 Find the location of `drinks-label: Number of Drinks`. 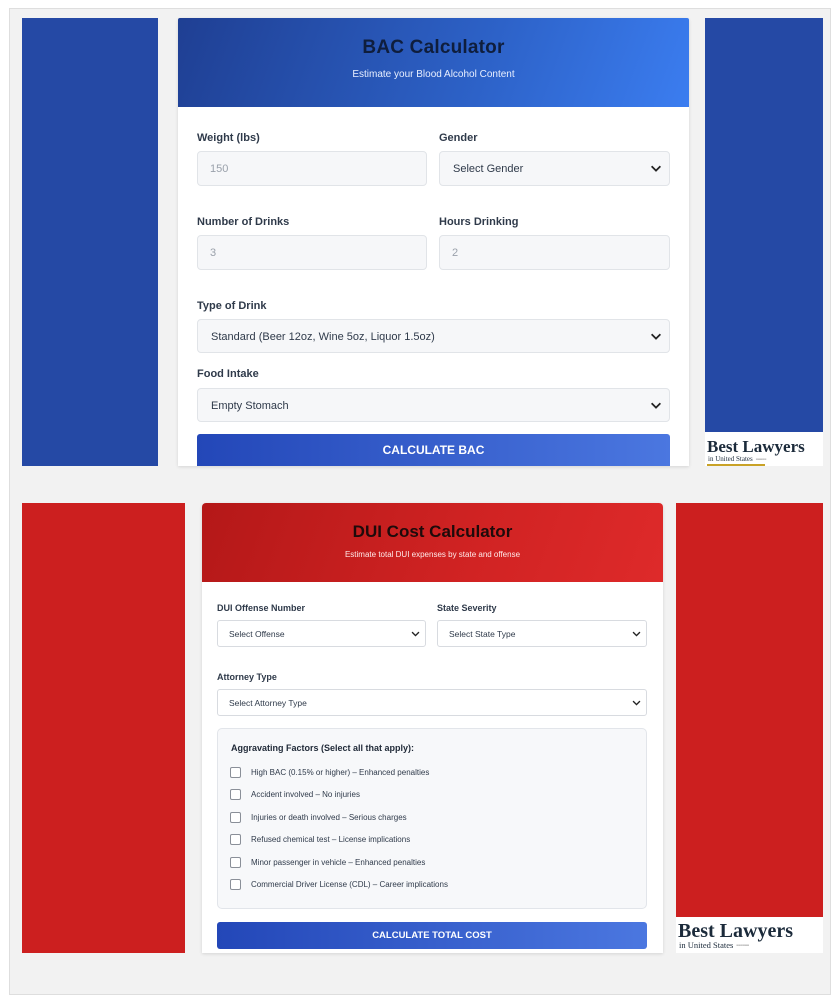

drinks-label: Number of Drinks is located at coordinates (243, 222).